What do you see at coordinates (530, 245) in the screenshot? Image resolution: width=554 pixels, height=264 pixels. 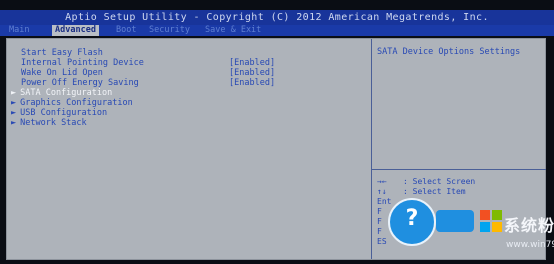 I see `watermark-url: www.win7999.com` at bounding box center [530, 245].